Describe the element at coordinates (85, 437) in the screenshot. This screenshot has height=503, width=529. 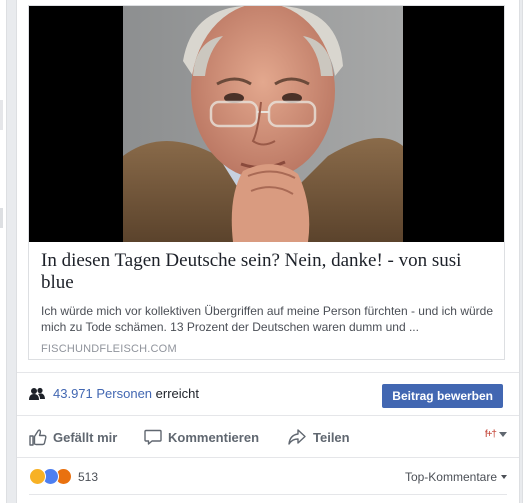
I see `like-label: Gefällt mir` at that location.